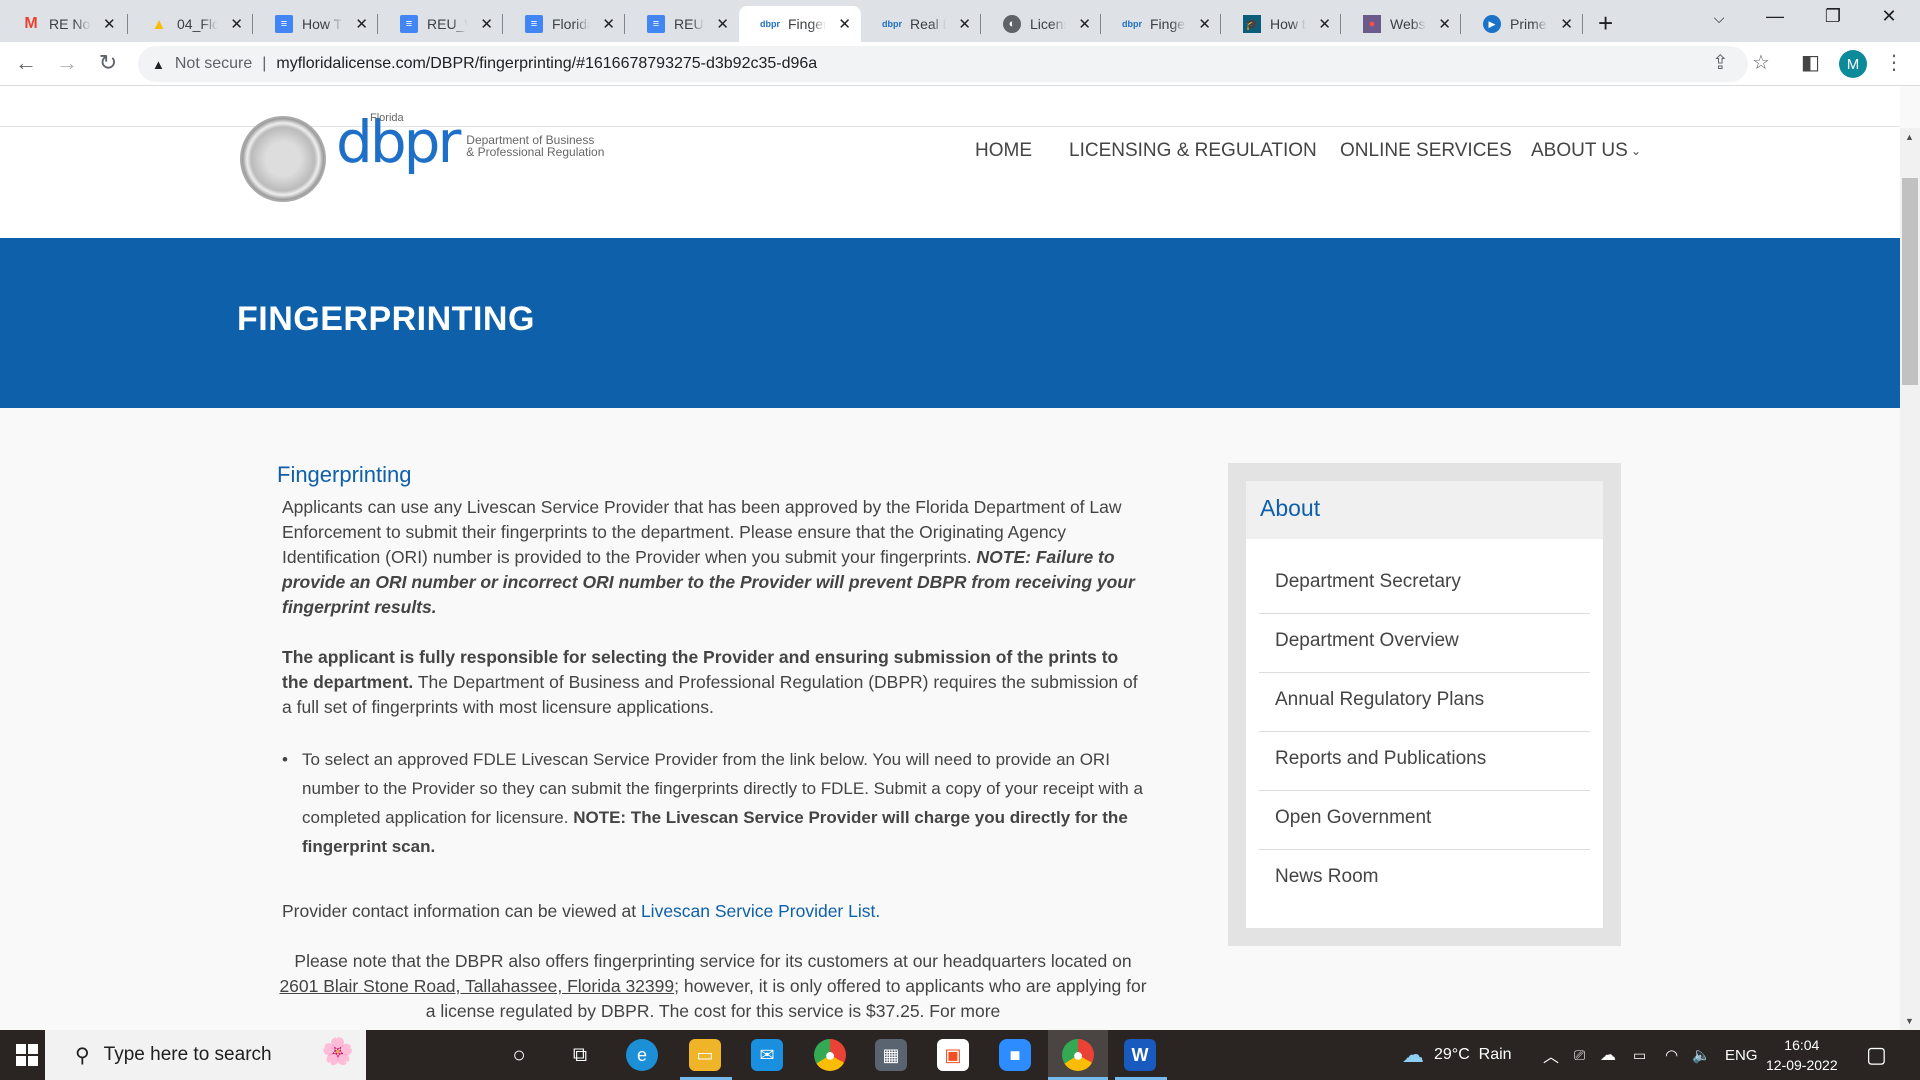 The height and width of the screenshot is (1080, 1920). I want to click on chrome-profile-icon: ●, so click(1078, 1055).